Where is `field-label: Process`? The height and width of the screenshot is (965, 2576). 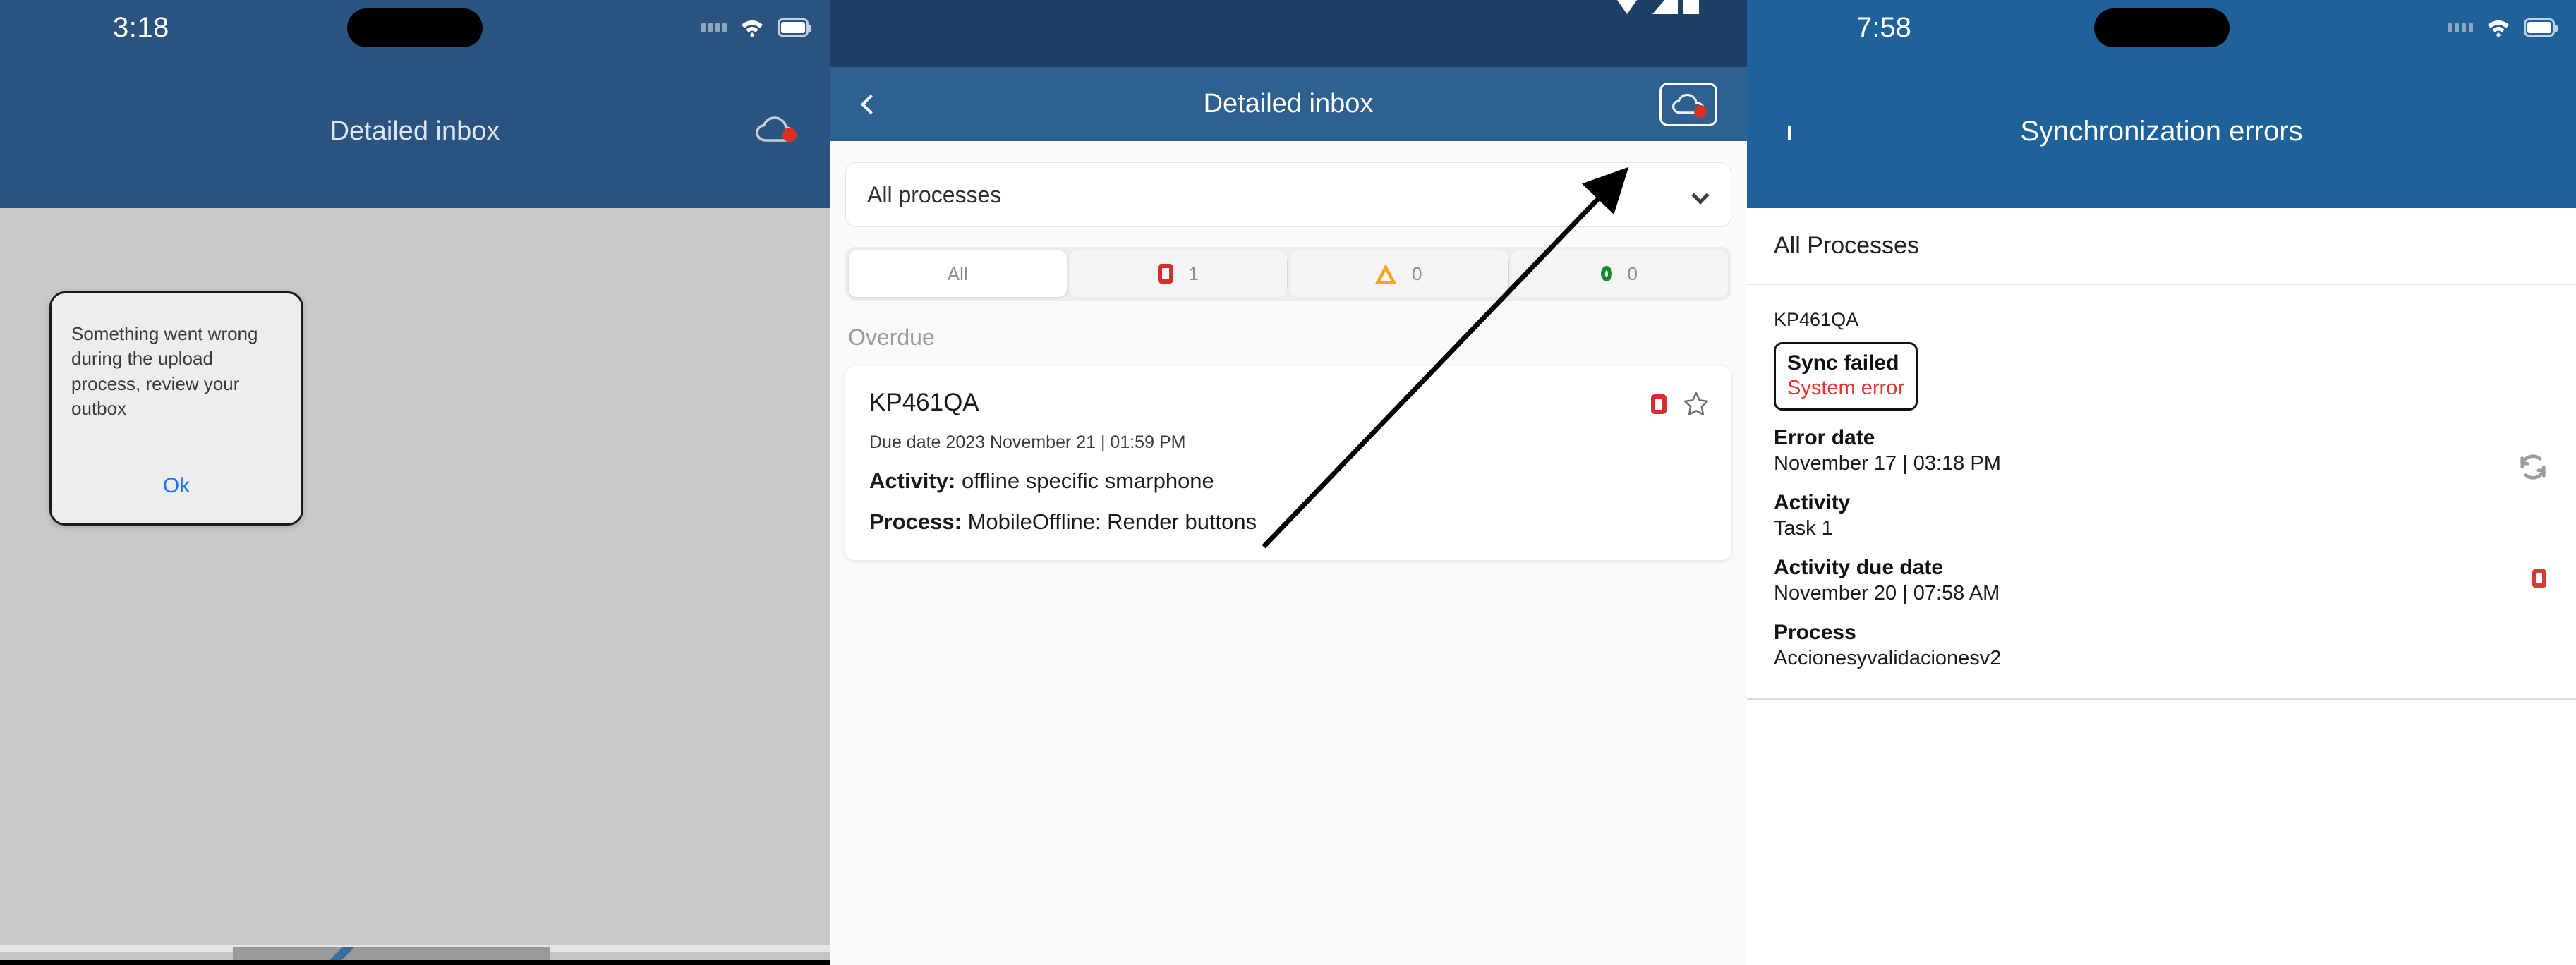 field-label: Process is located at coordinates (1815, 632).